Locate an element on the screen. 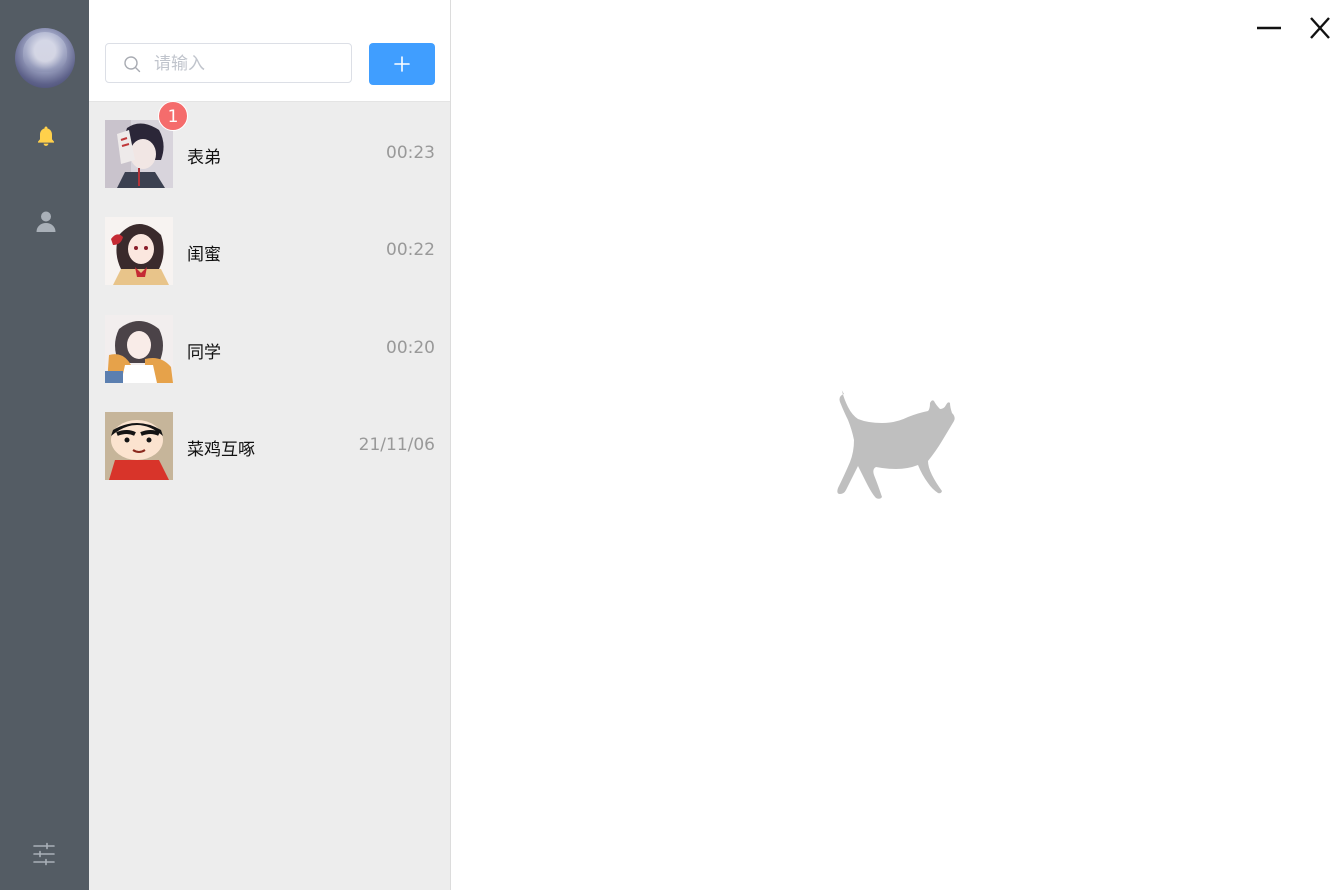  minimize-icon is located at coordinates (1269, 28).